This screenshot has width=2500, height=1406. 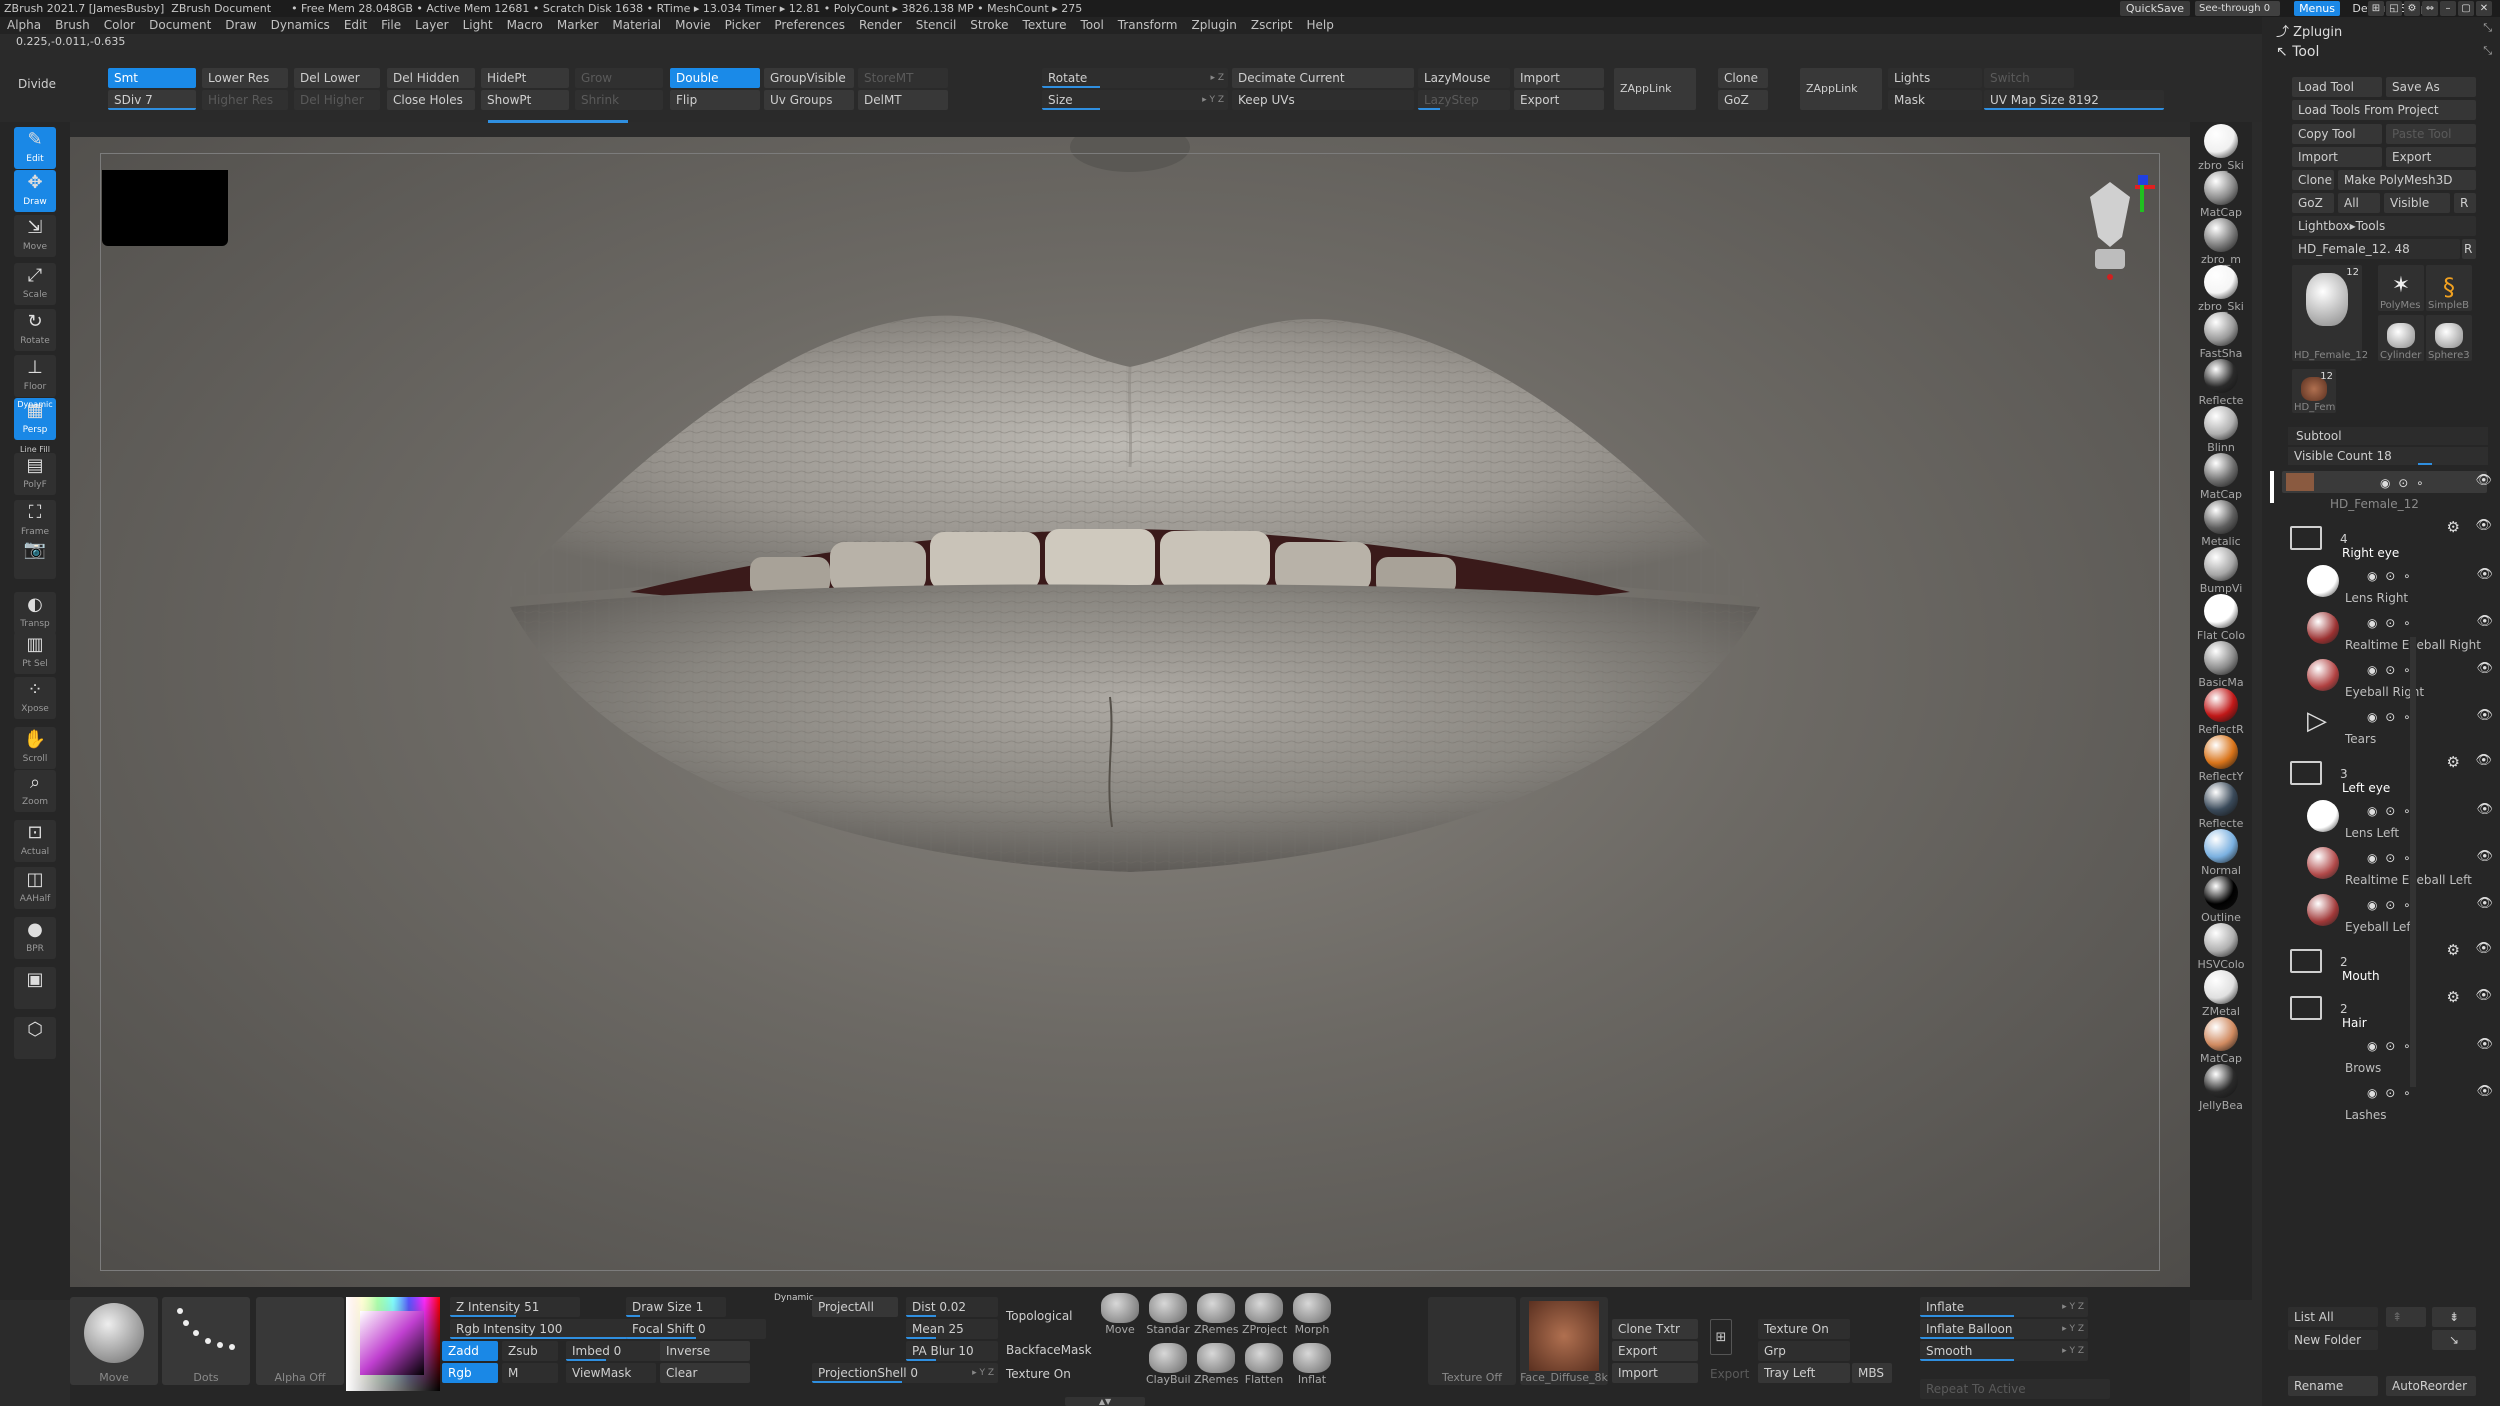 I want to click on tool-aahalf: ◫ AAHalf, so click(x=35, y=888).